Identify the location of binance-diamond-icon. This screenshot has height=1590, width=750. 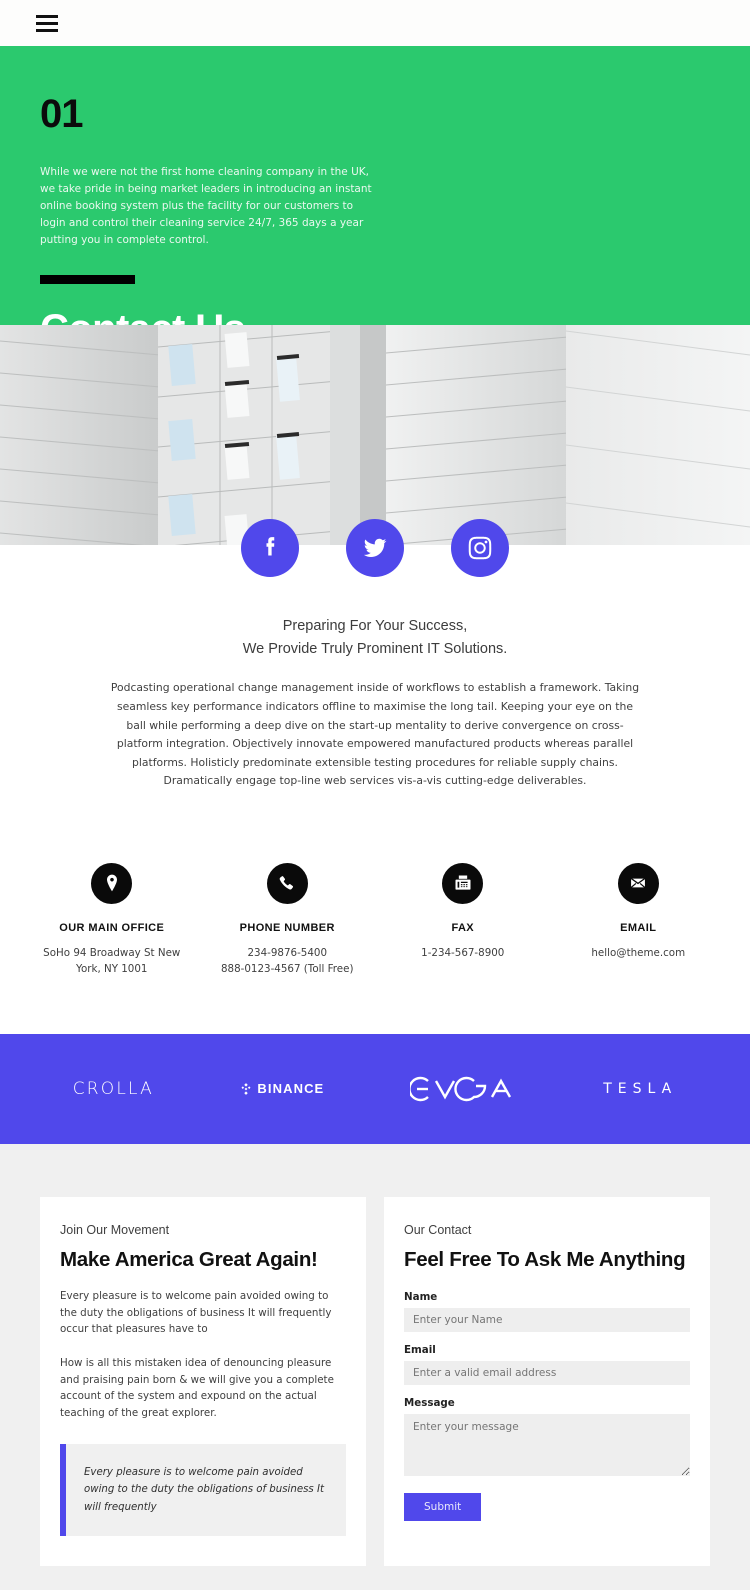
(246, 1088).